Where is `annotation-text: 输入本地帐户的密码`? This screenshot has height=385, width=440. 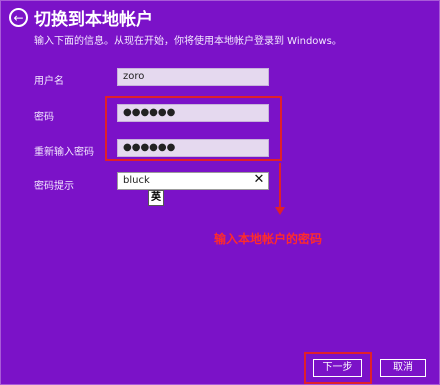 annotation-text: 输入本地帐户的密码 is located at coordinates (268, 239).